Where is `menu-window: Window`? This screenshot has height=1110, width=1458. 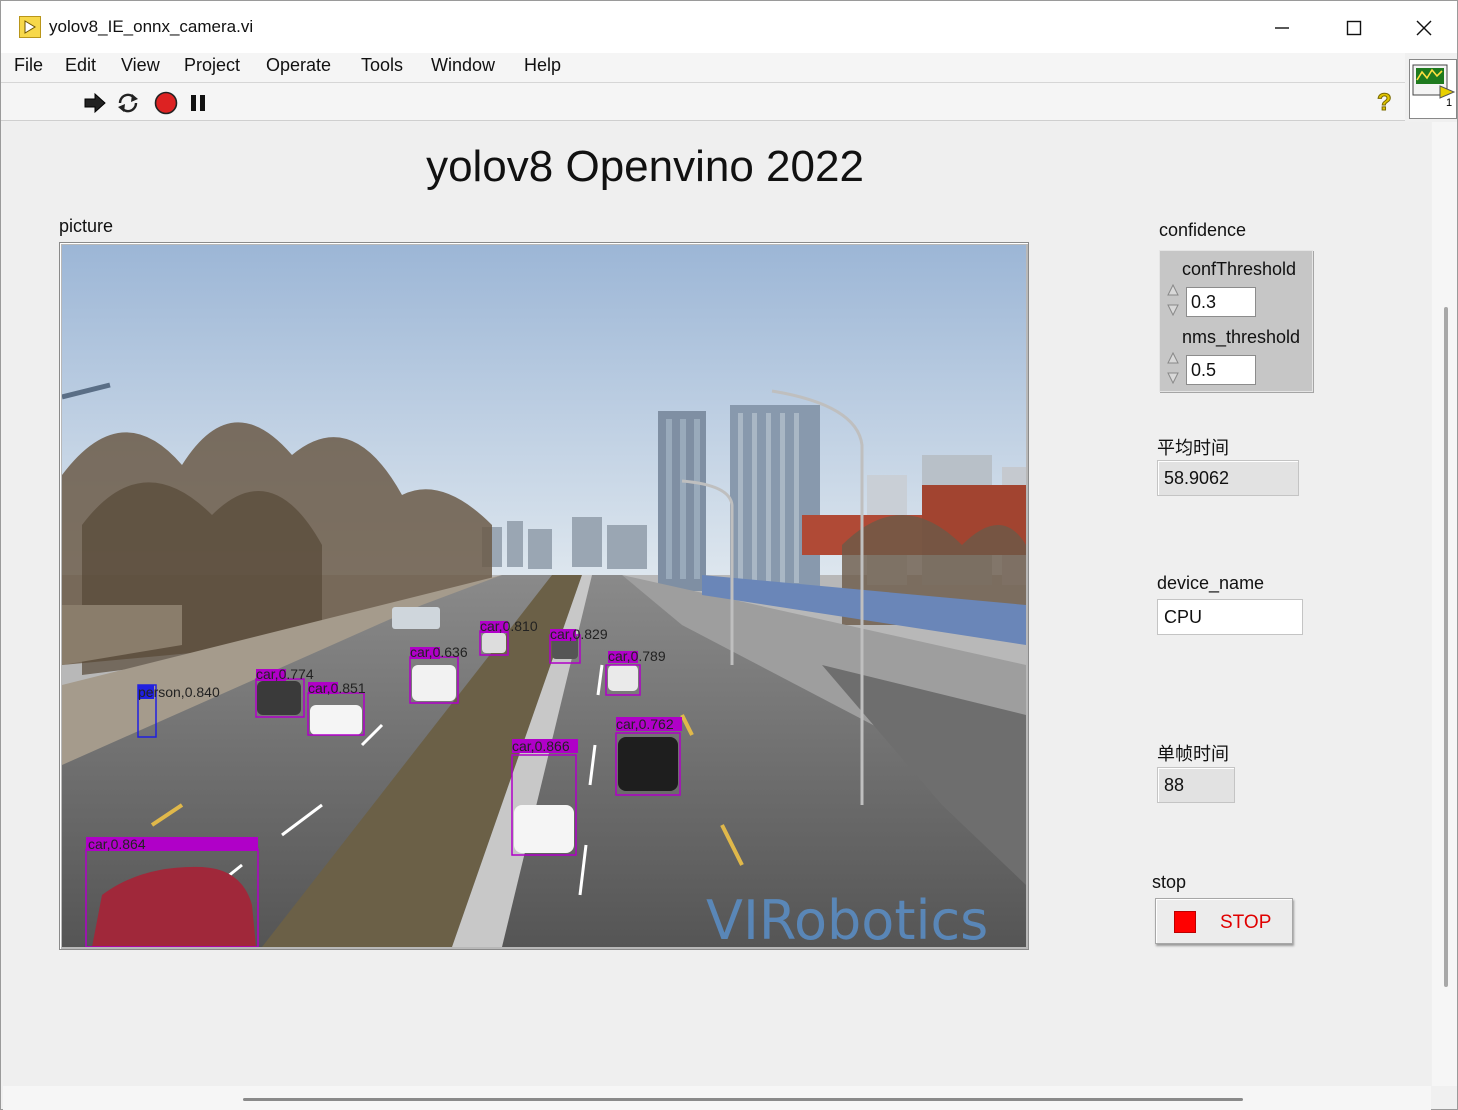
menu-window: Window is located at coordinates (463, 65).